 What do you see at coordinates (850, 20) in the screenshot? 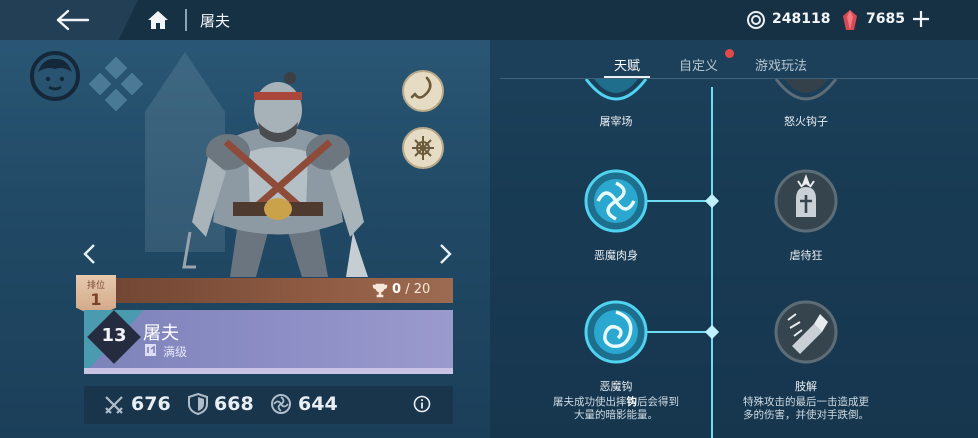
I see `gem-icon` at bounding box center [850, 20].